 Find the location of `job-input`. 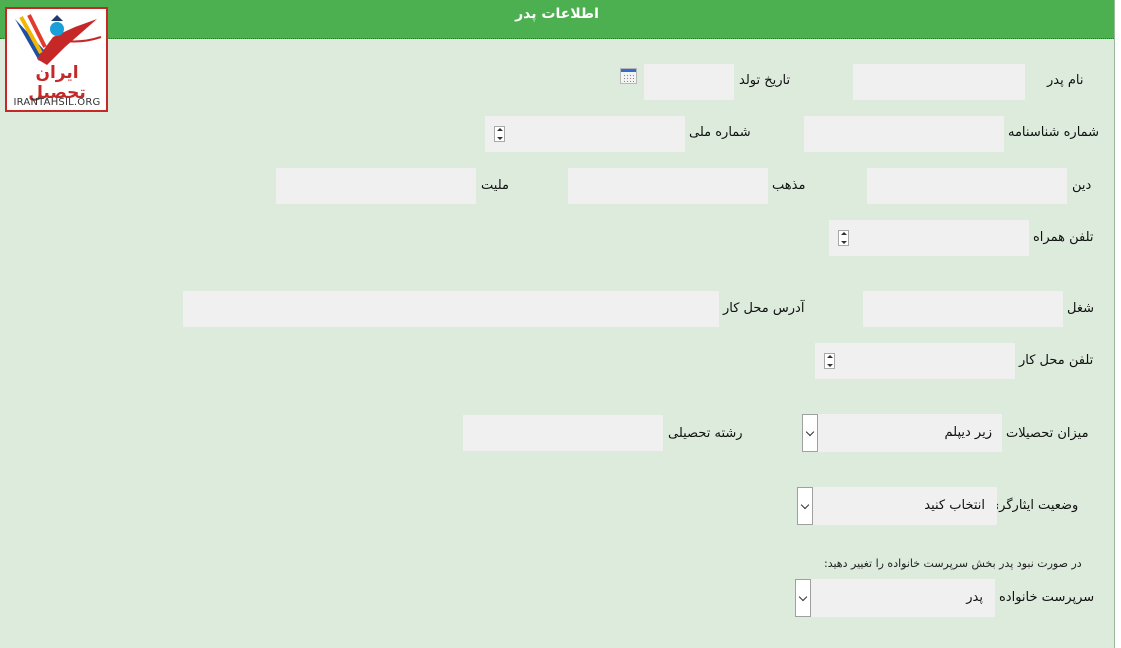

job-input is located at coordinates (963, 309).